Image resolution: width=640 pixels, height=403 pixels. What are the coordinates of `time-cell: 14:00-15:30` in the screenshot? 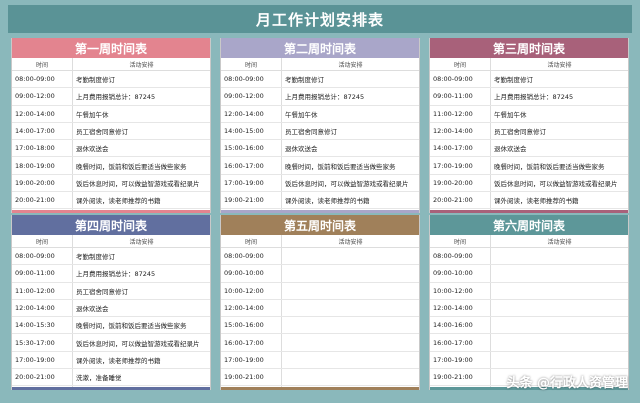 It's located at (42, 325).